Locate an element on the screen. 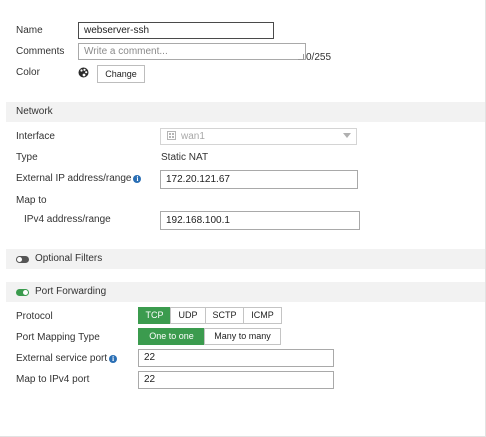 This screenshot has height=437, width=486. protocol-label: Protocol is located at coordinates (34, 316).